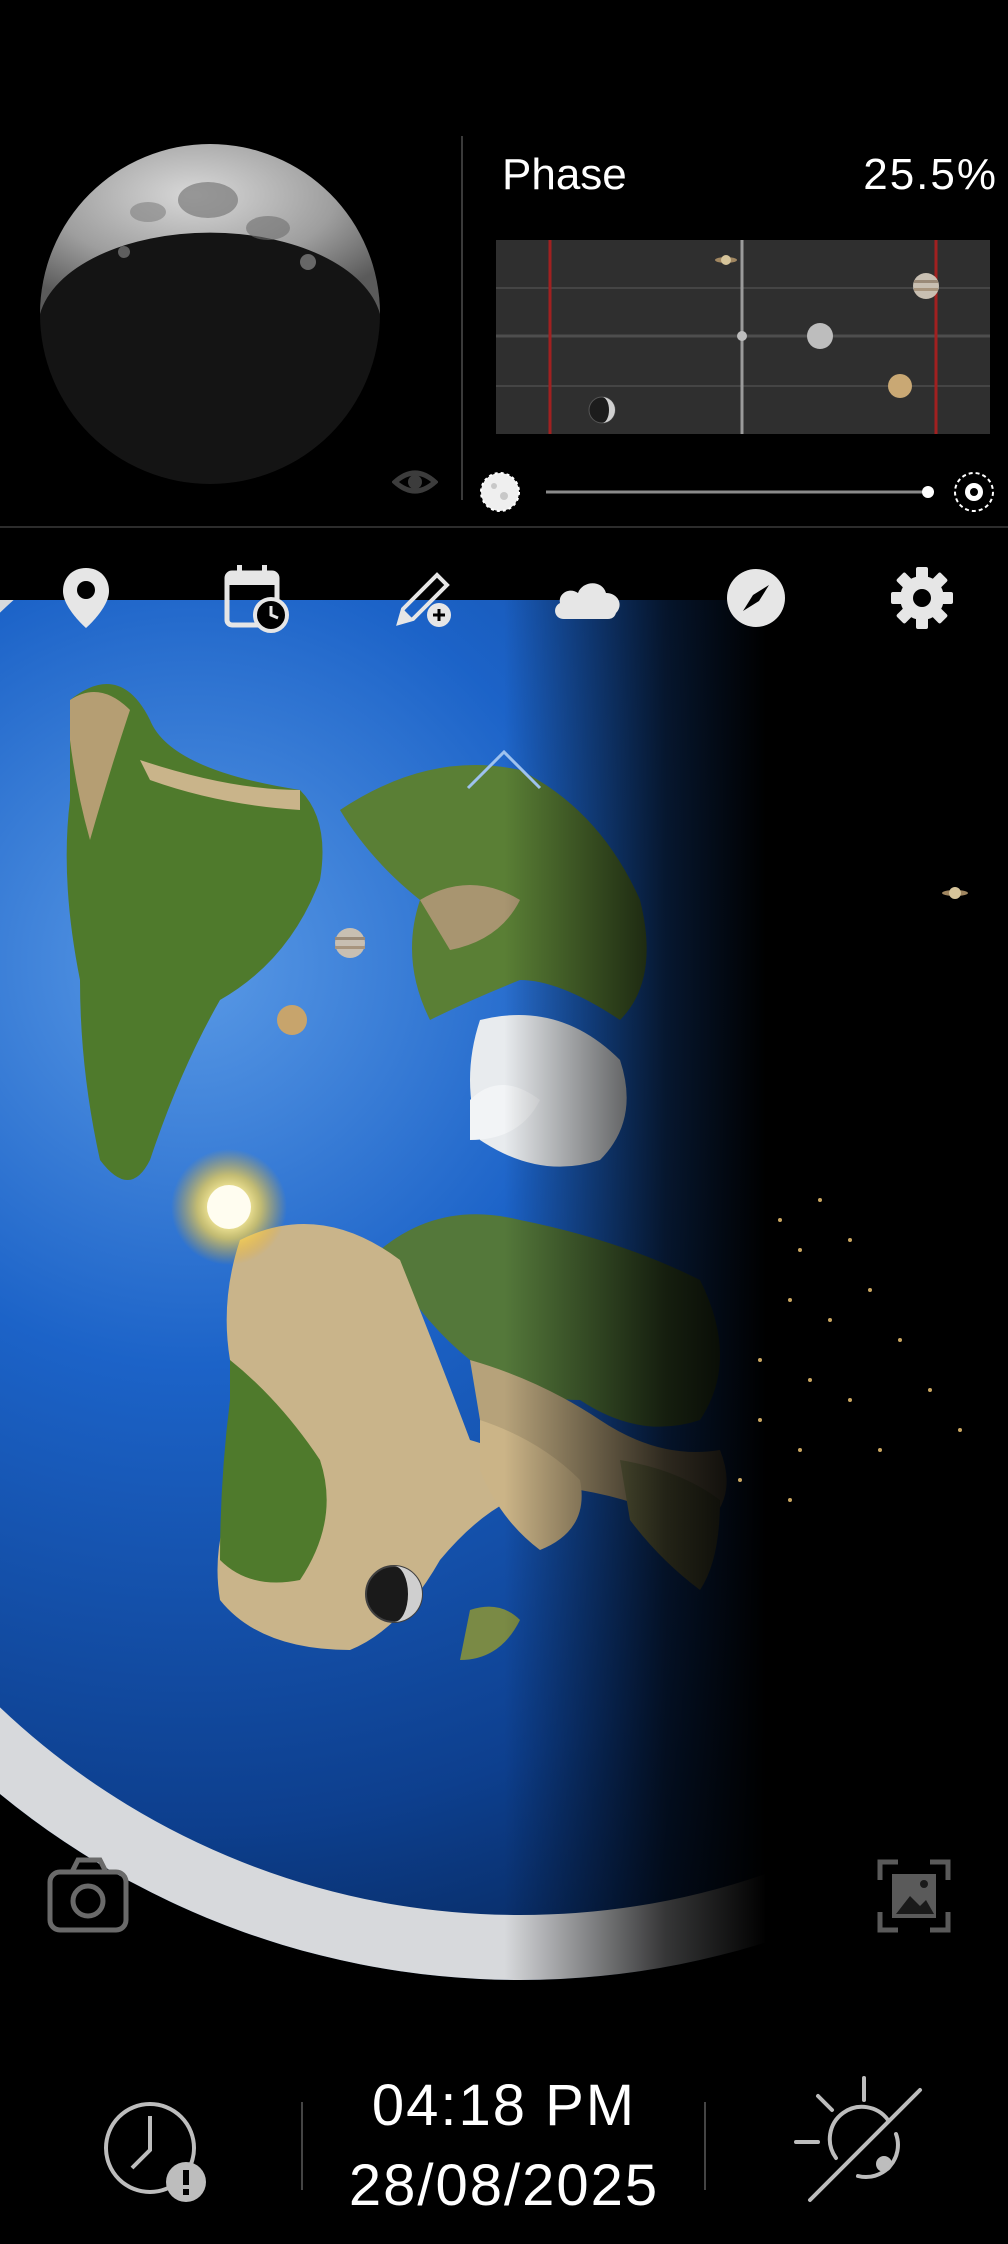  I want to click on time-display: 04:18 PM, so click(504, 2105).